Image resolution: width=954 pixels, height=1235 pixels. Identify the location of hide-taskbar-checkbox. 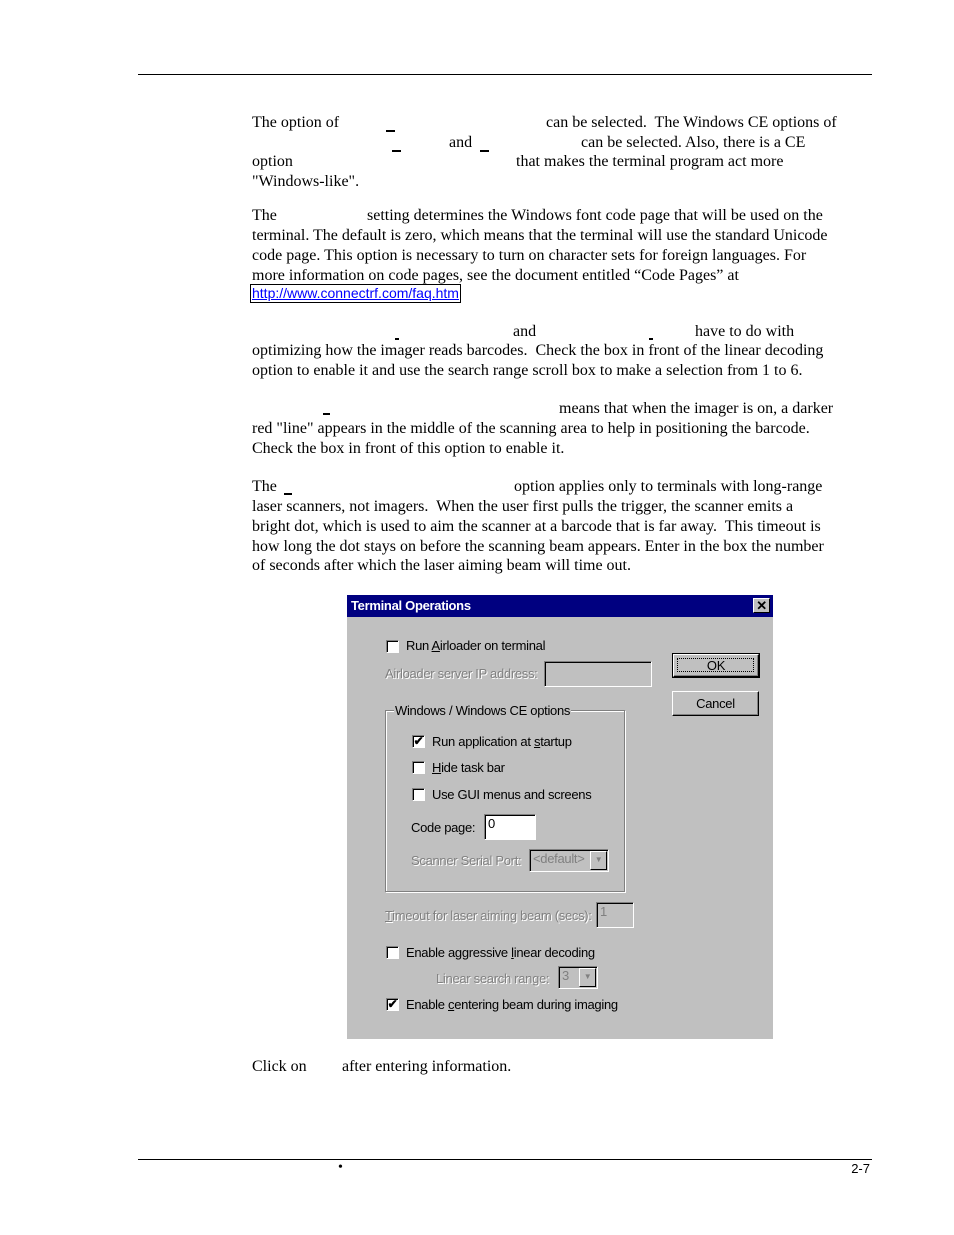
(418, 767).